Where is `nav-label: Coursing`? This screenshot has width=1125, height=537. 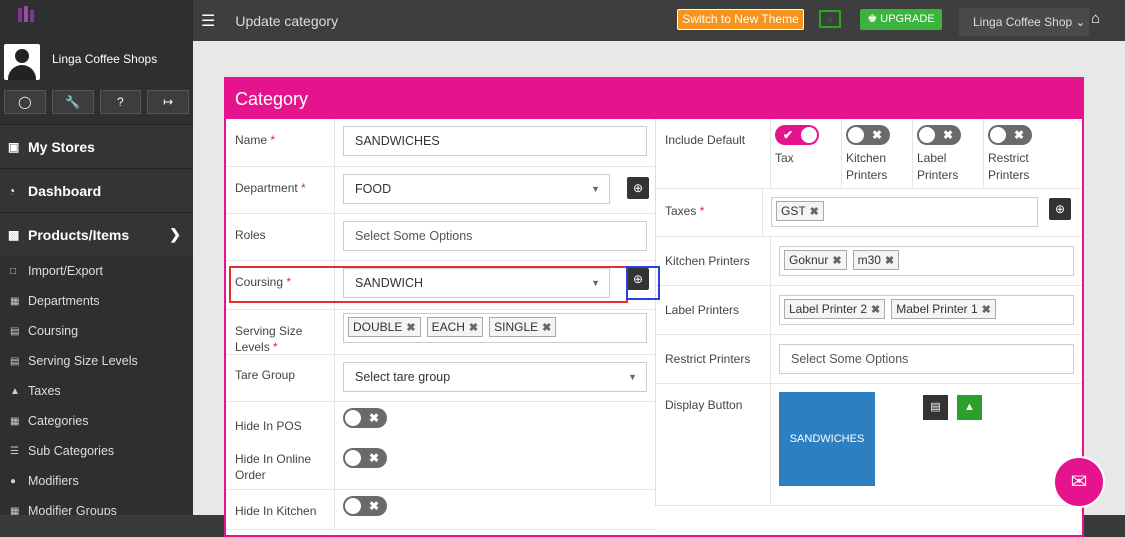
nav-label: Coursing is located at coordinates (53, 331).